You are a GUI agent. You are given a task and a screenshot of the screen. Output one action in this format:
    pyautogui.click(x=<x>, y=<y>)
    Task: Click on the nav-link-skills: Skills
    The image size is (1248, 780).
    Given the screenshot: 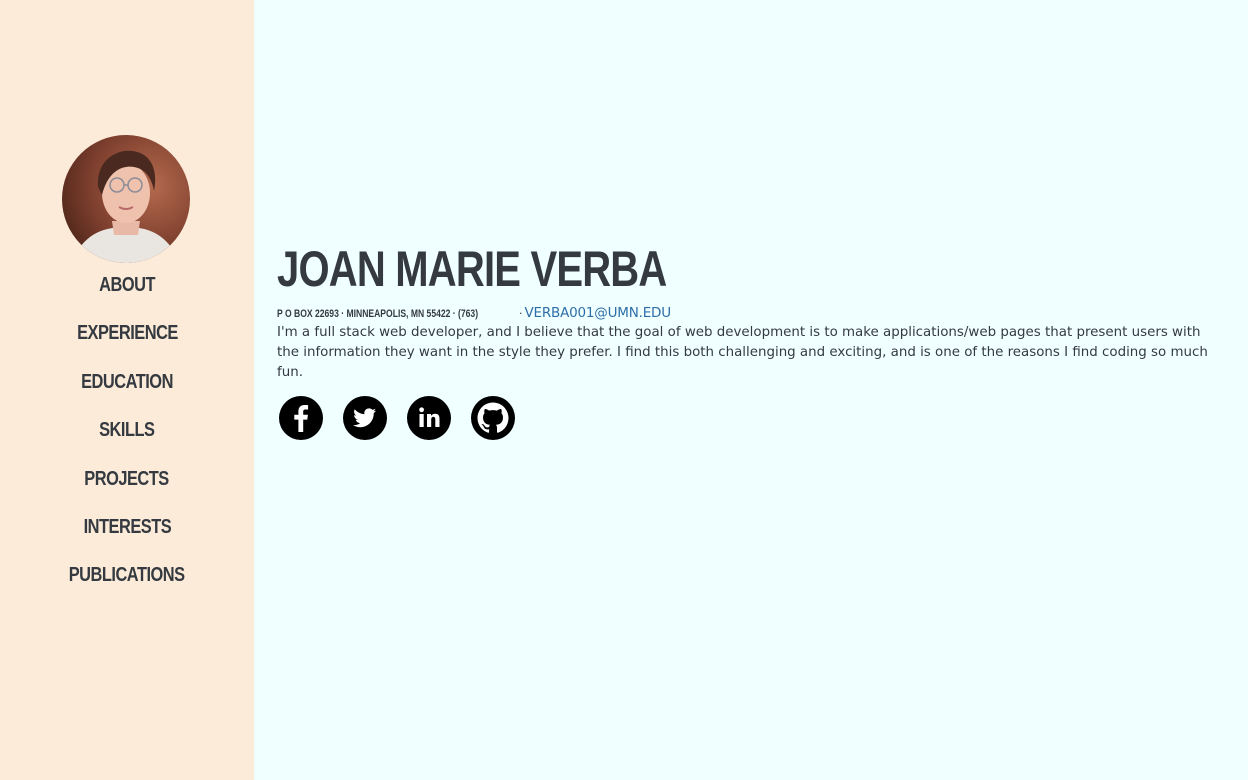 What is the action you would take?
    pyautogui.click(x=127, y=428)
    